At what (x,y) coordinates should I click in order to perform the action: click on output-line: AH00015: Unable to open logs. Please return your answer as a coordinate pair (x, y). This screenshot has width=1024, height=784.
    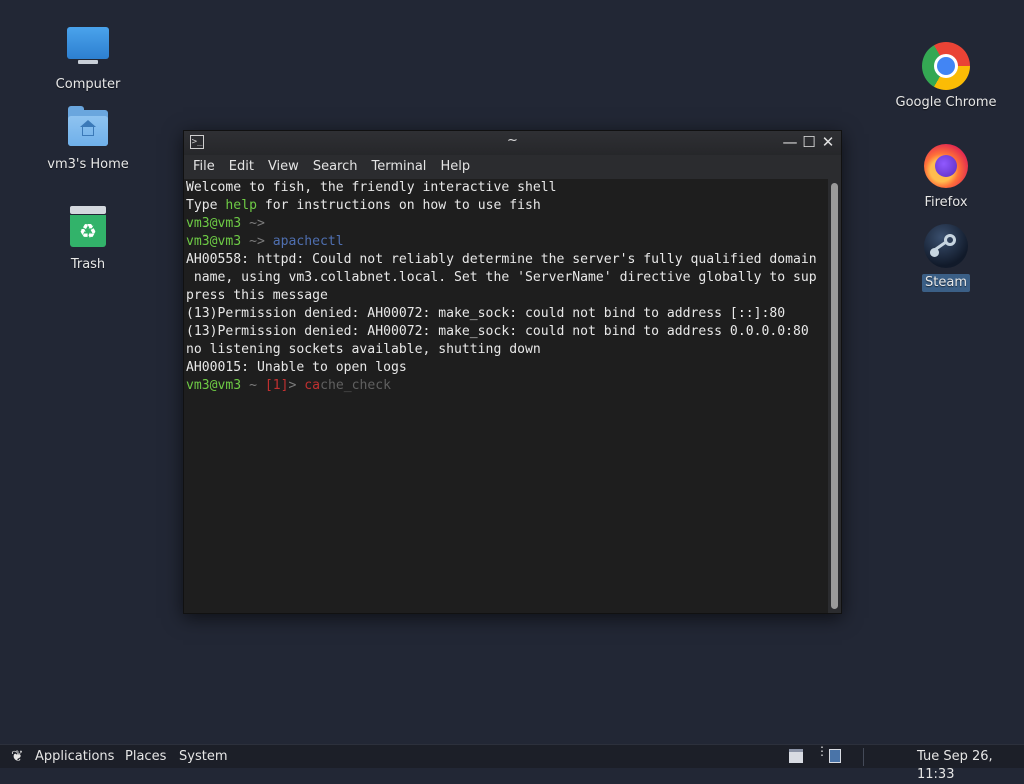
    Looking at the image, I should click on (296, 367).